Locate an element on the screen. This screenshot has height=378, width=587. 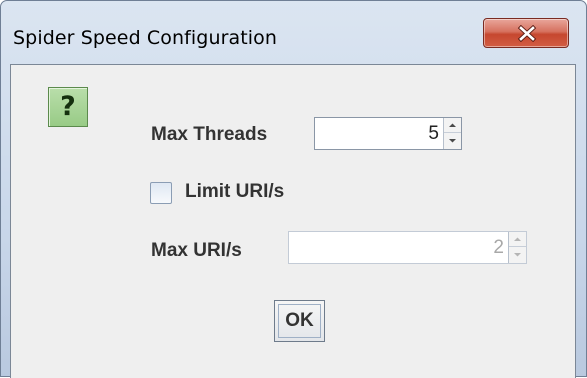
max-uris-increment-button is located at coordinates (517, 239).